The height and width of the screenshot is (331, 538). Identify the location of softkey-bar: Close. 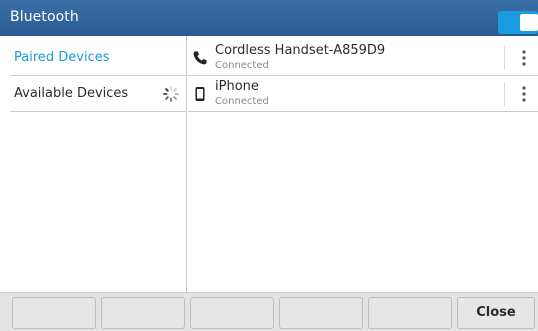
(269, 311).